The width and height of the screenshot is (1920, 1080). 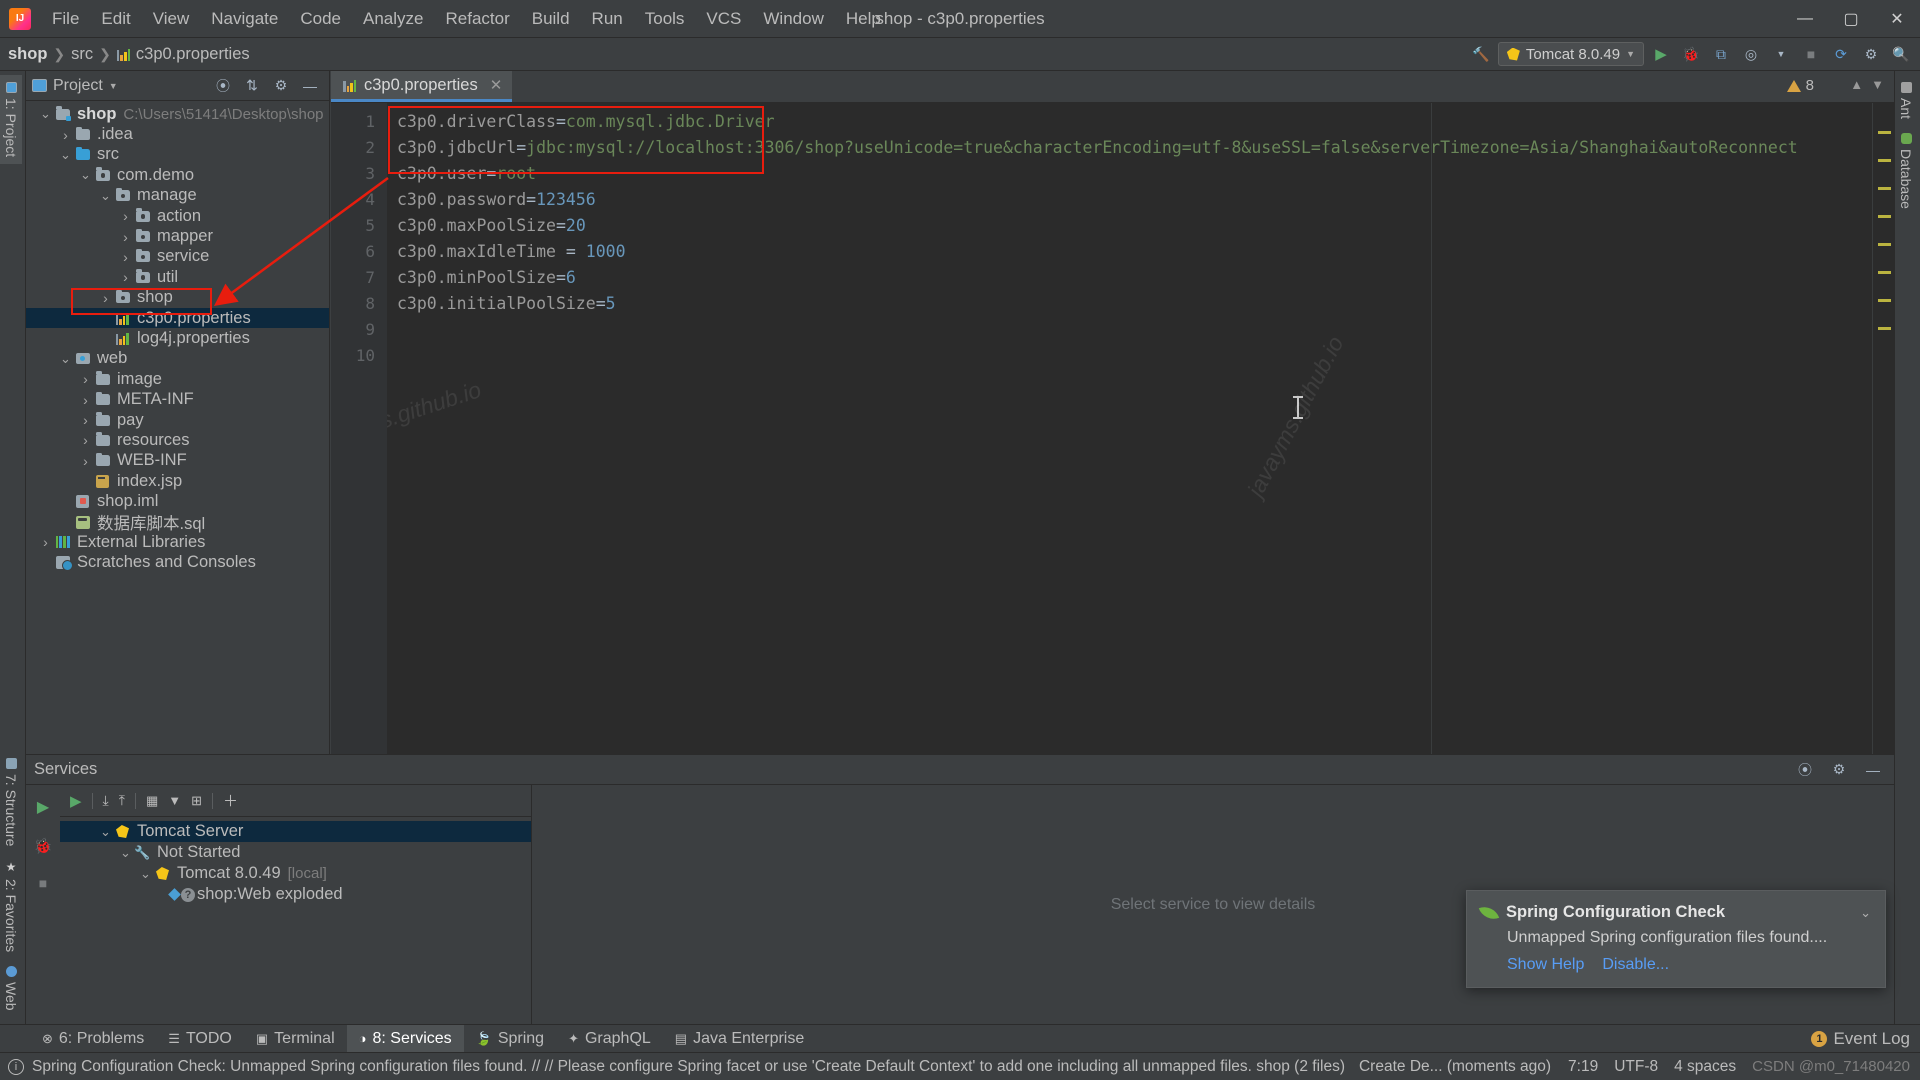 What do you see at coordinates (1545, 965) in the screenshot?
I see `show-help-link: Show Help` at bounding box center [1545, 965].